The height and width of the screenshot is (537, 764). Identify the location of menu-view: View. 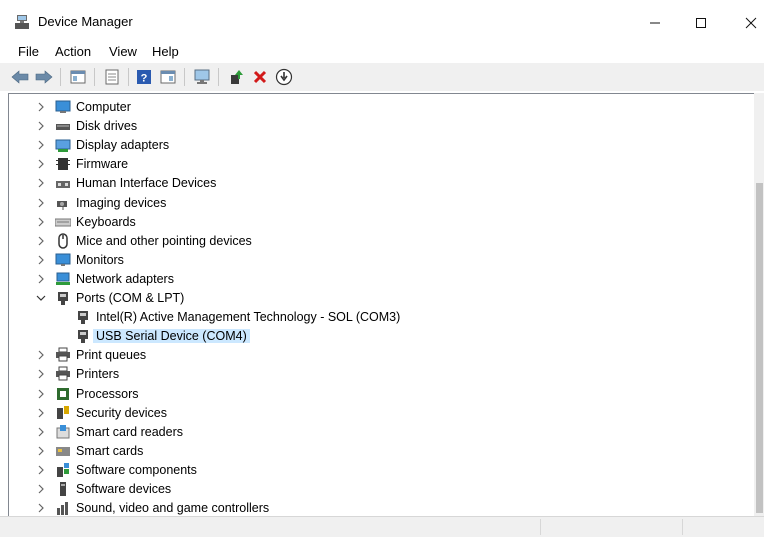
(123, 51).